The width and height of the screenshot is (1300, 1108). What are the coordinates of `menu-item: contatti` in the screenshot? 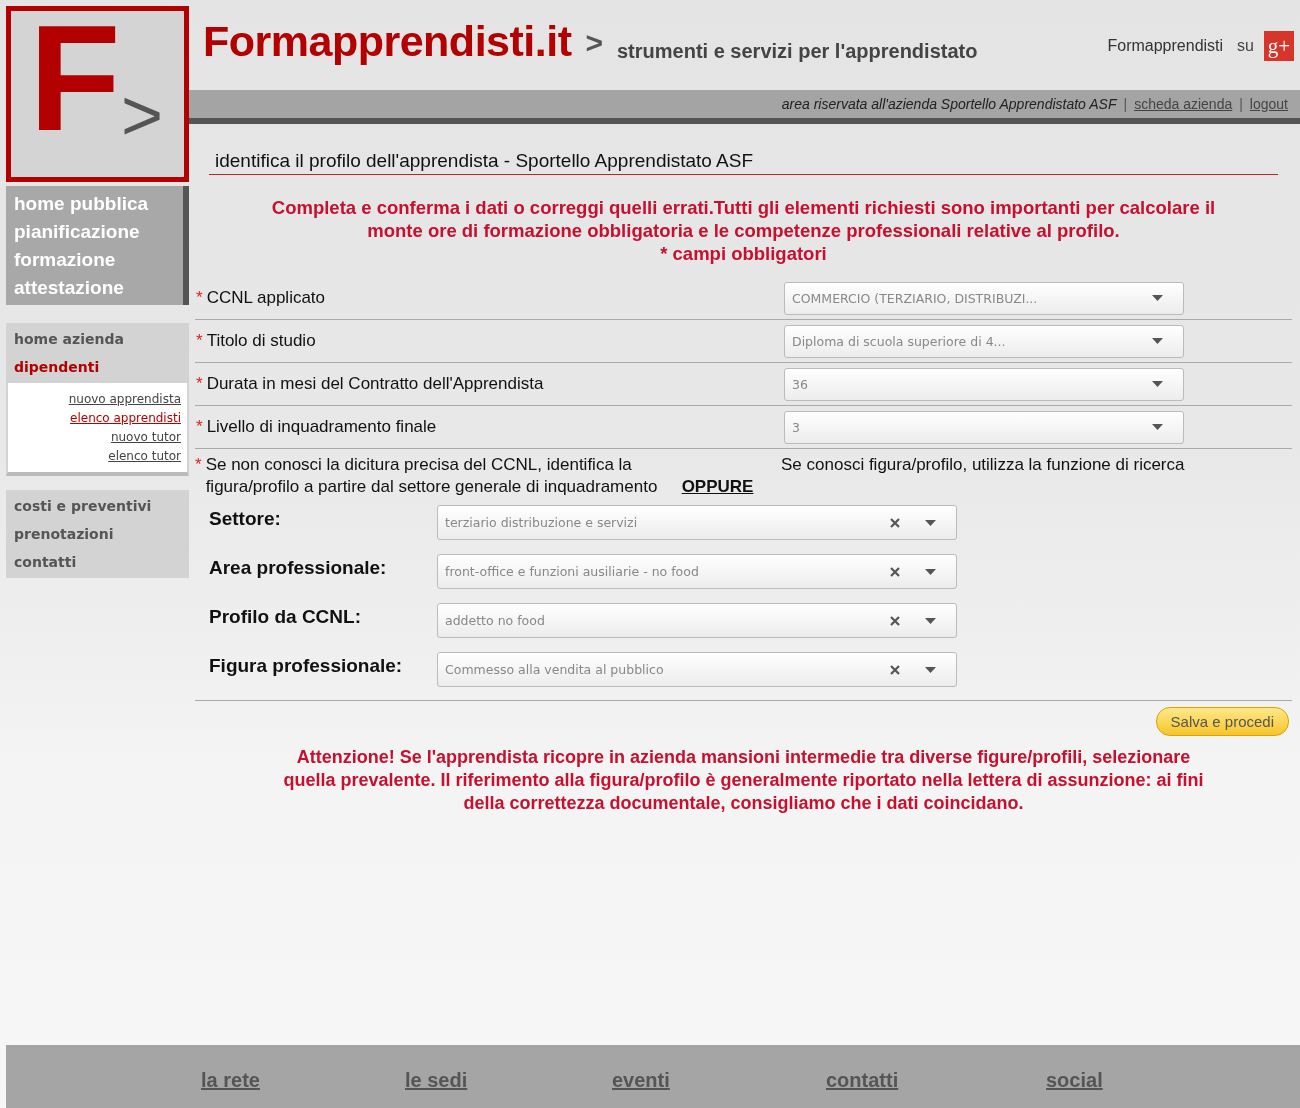 It's located at (45, 562).